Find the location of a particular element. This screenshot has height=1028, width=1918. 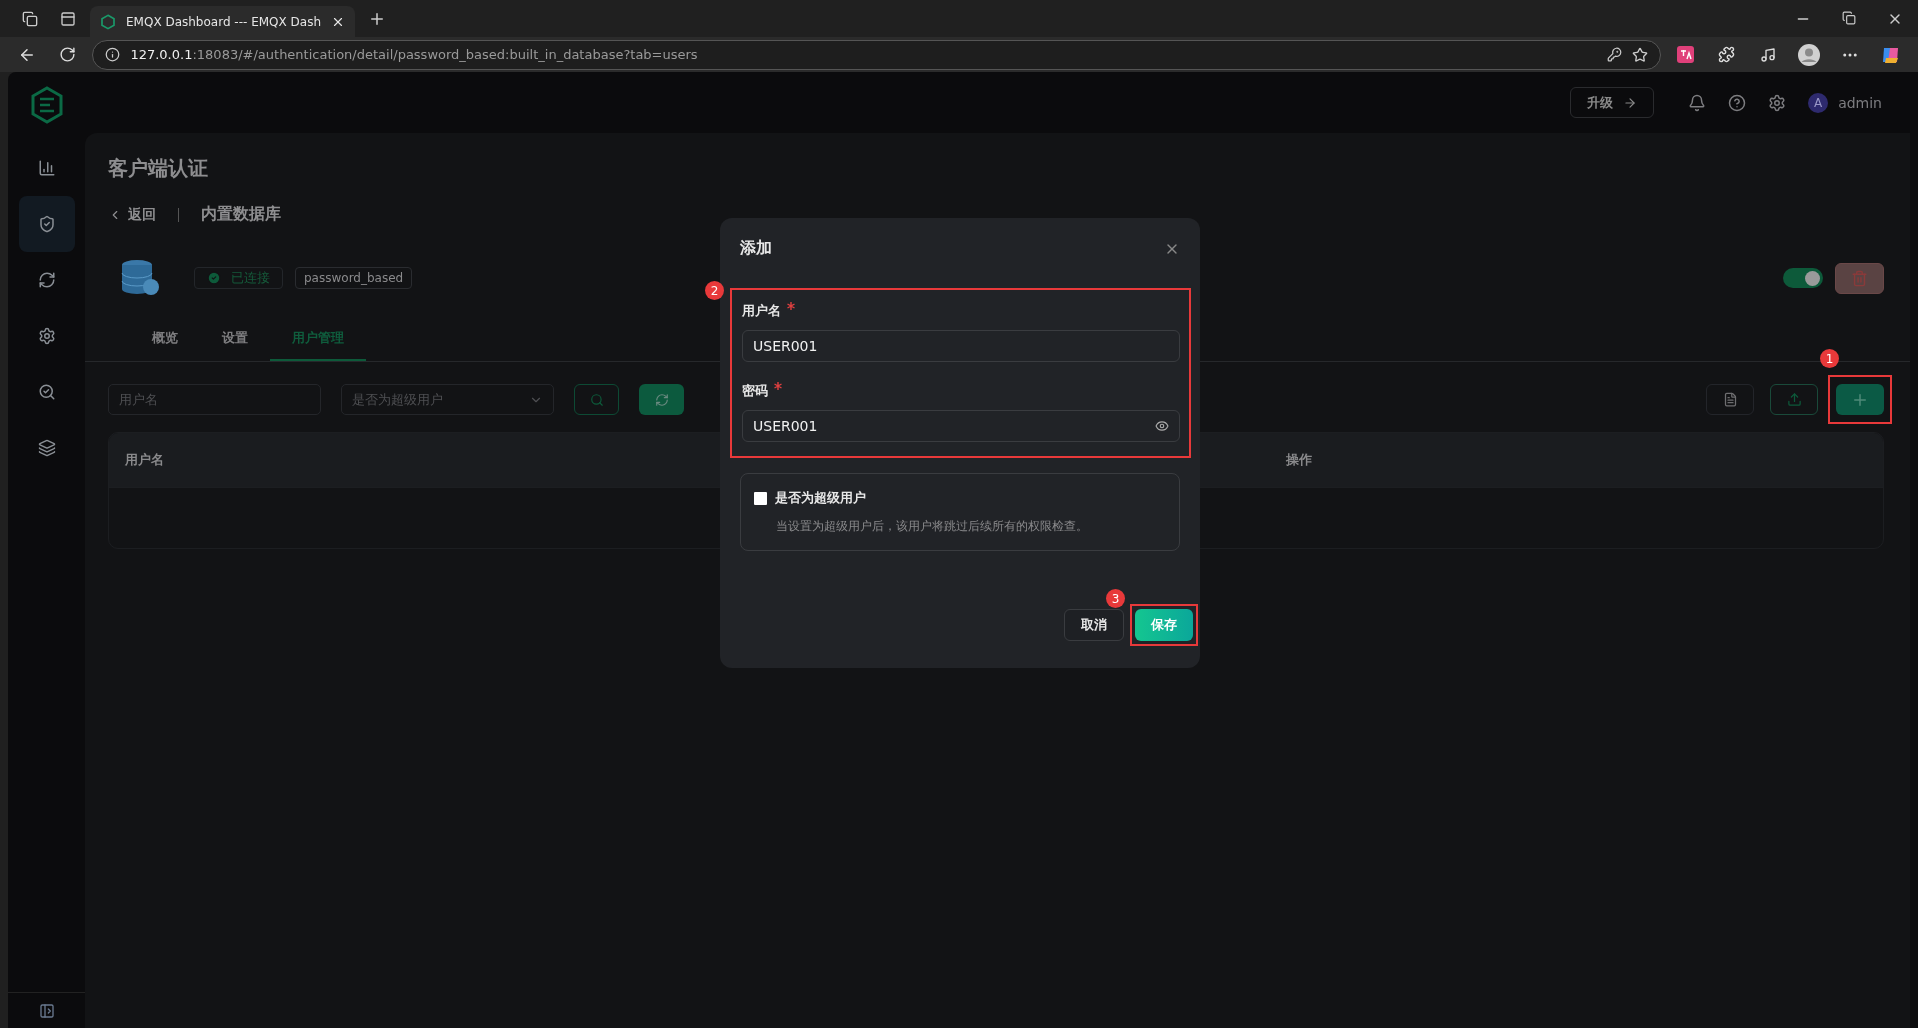

page-title: 客户端认证 is located at coordinates (158, 168).